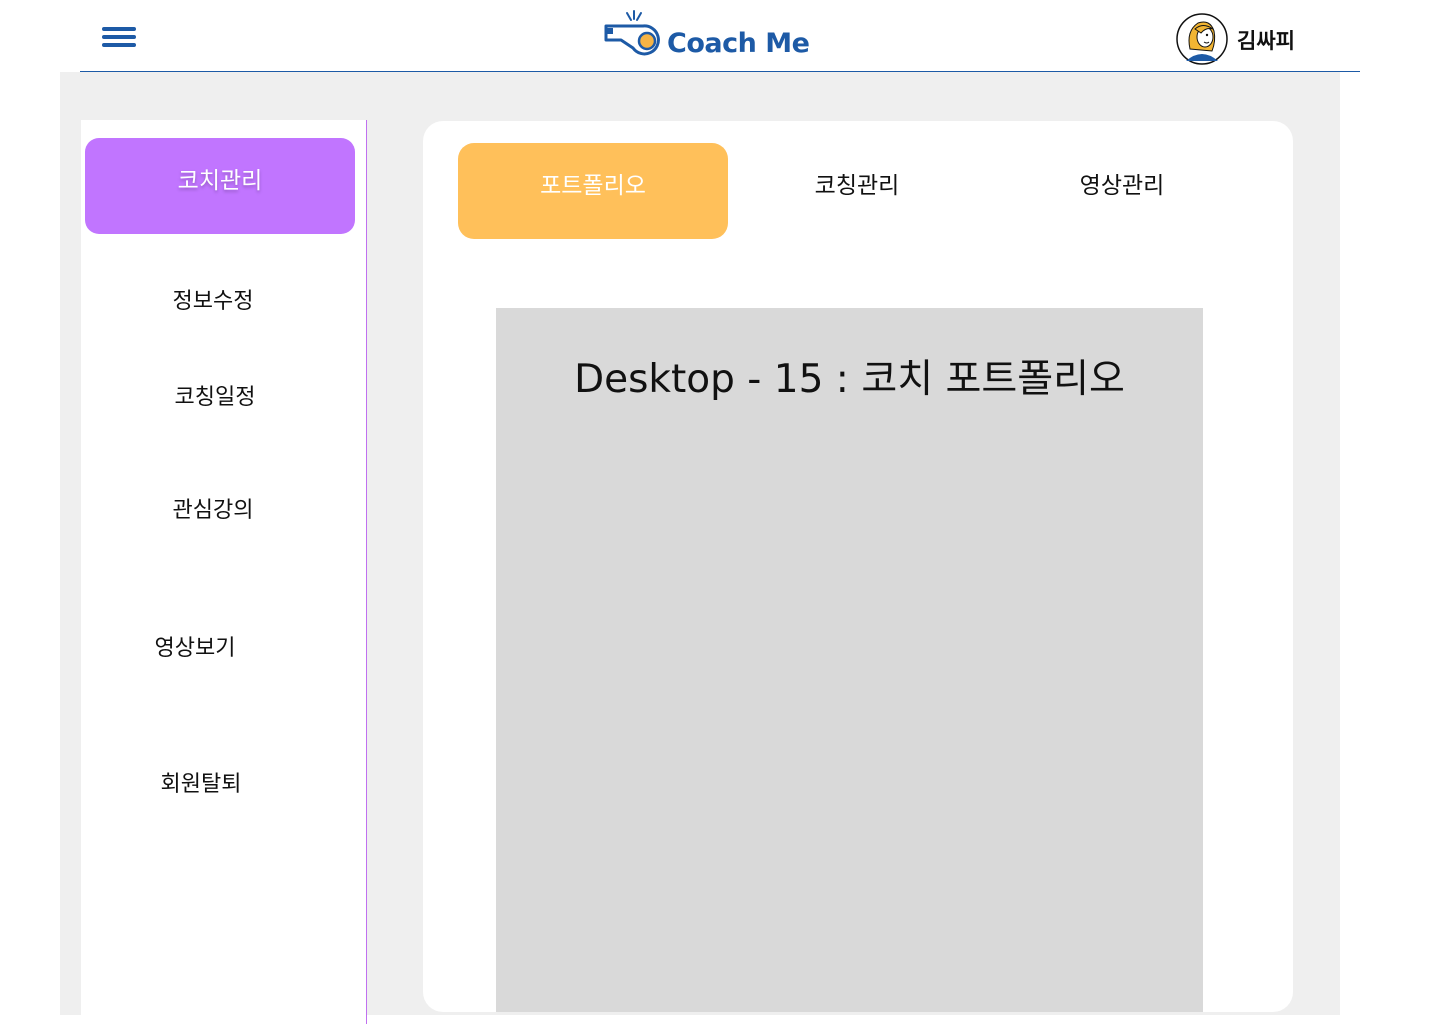  What do you see at coordinates (1266, 41) in the screenshot?
I see `user-name: 김싸피` at bounding box center [1266, 41].